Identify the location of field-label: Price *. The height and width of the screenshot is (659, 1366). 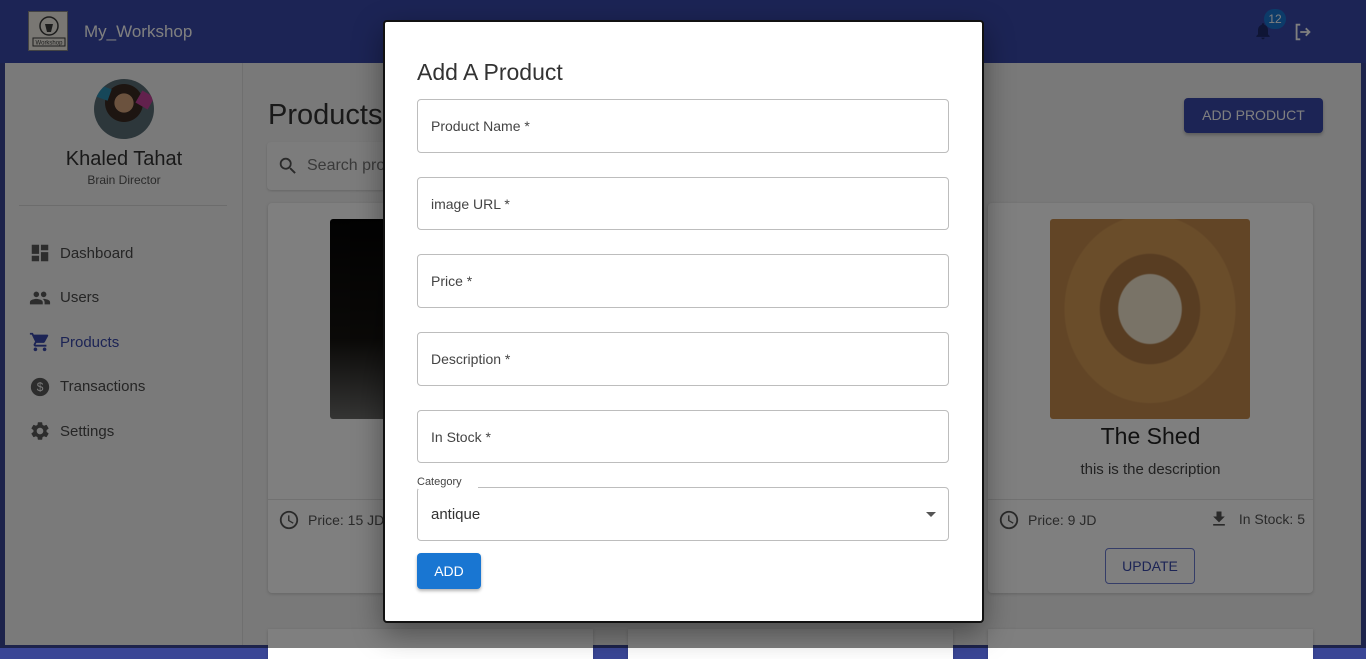
(452, 281).